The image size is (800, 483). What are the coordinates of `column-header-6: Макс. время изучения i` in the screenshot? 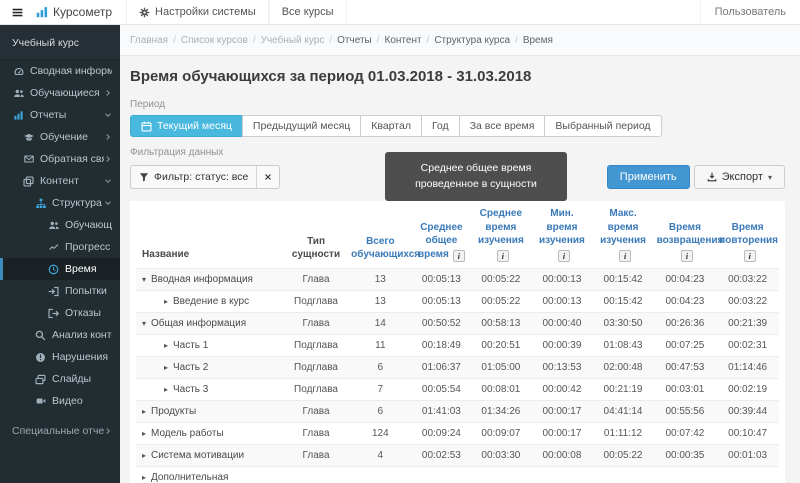 It's located at (622, 234).